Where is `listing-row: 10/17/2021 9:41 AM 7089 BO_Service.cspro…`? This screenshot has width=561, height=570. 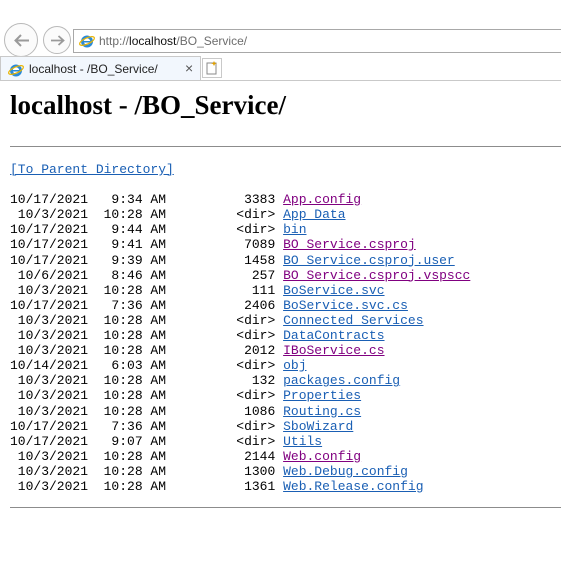 listing-row: 10/17/2021 9:41 AM 7089 BO_Service.cspro… is located at coordinates (213, 244).